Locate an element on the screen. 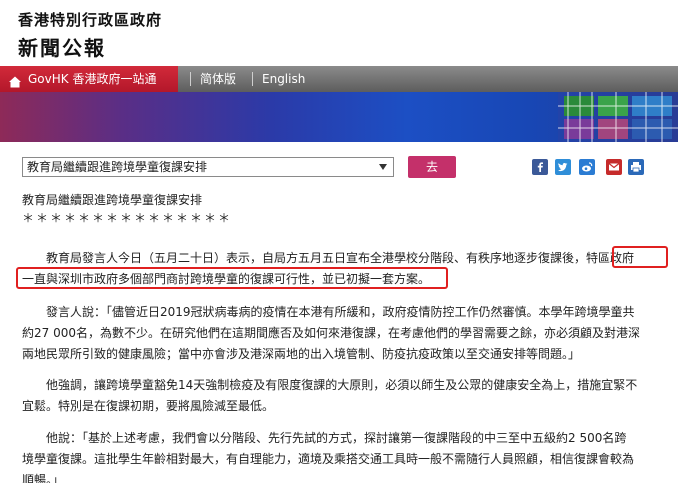  government-name: 香港特別行政區政府 is located at coordinates (90, 20).